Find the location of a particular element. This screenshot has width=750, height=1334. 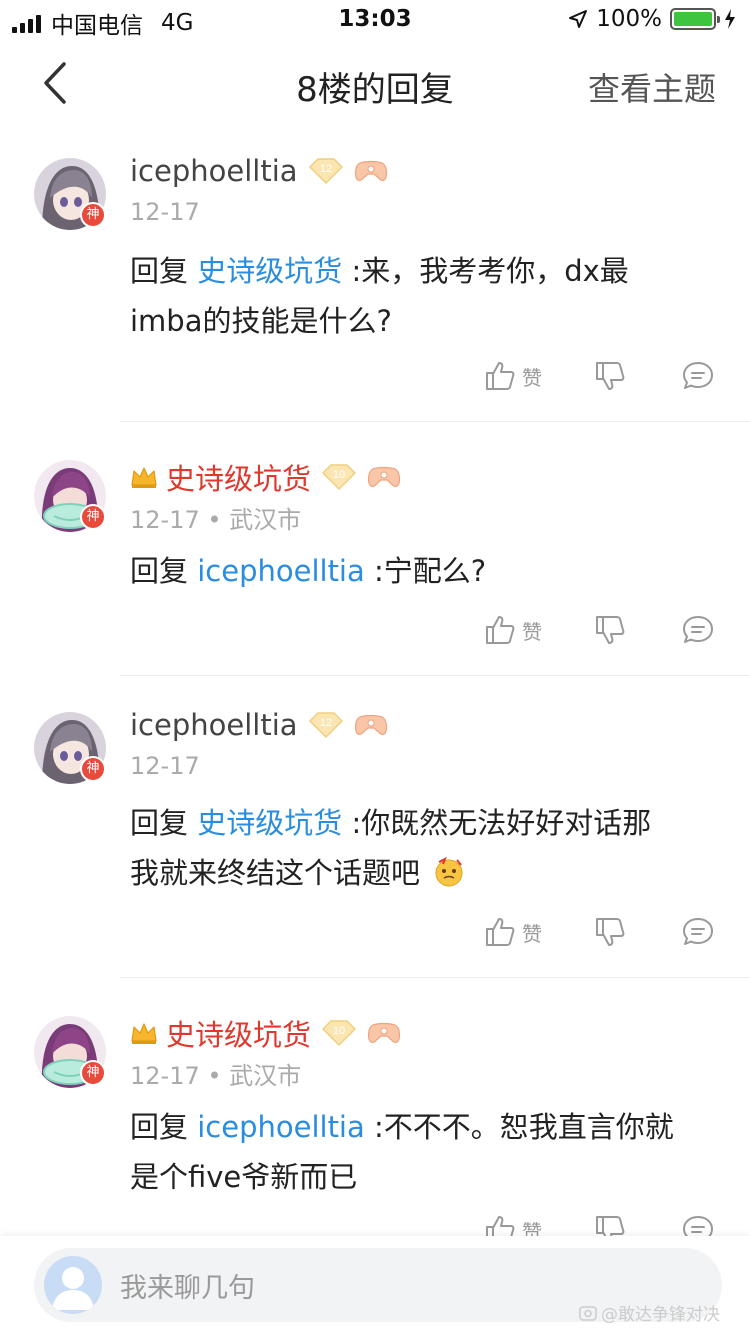

dizzy-face-emoji-icon is located at coordinates (449, 871).